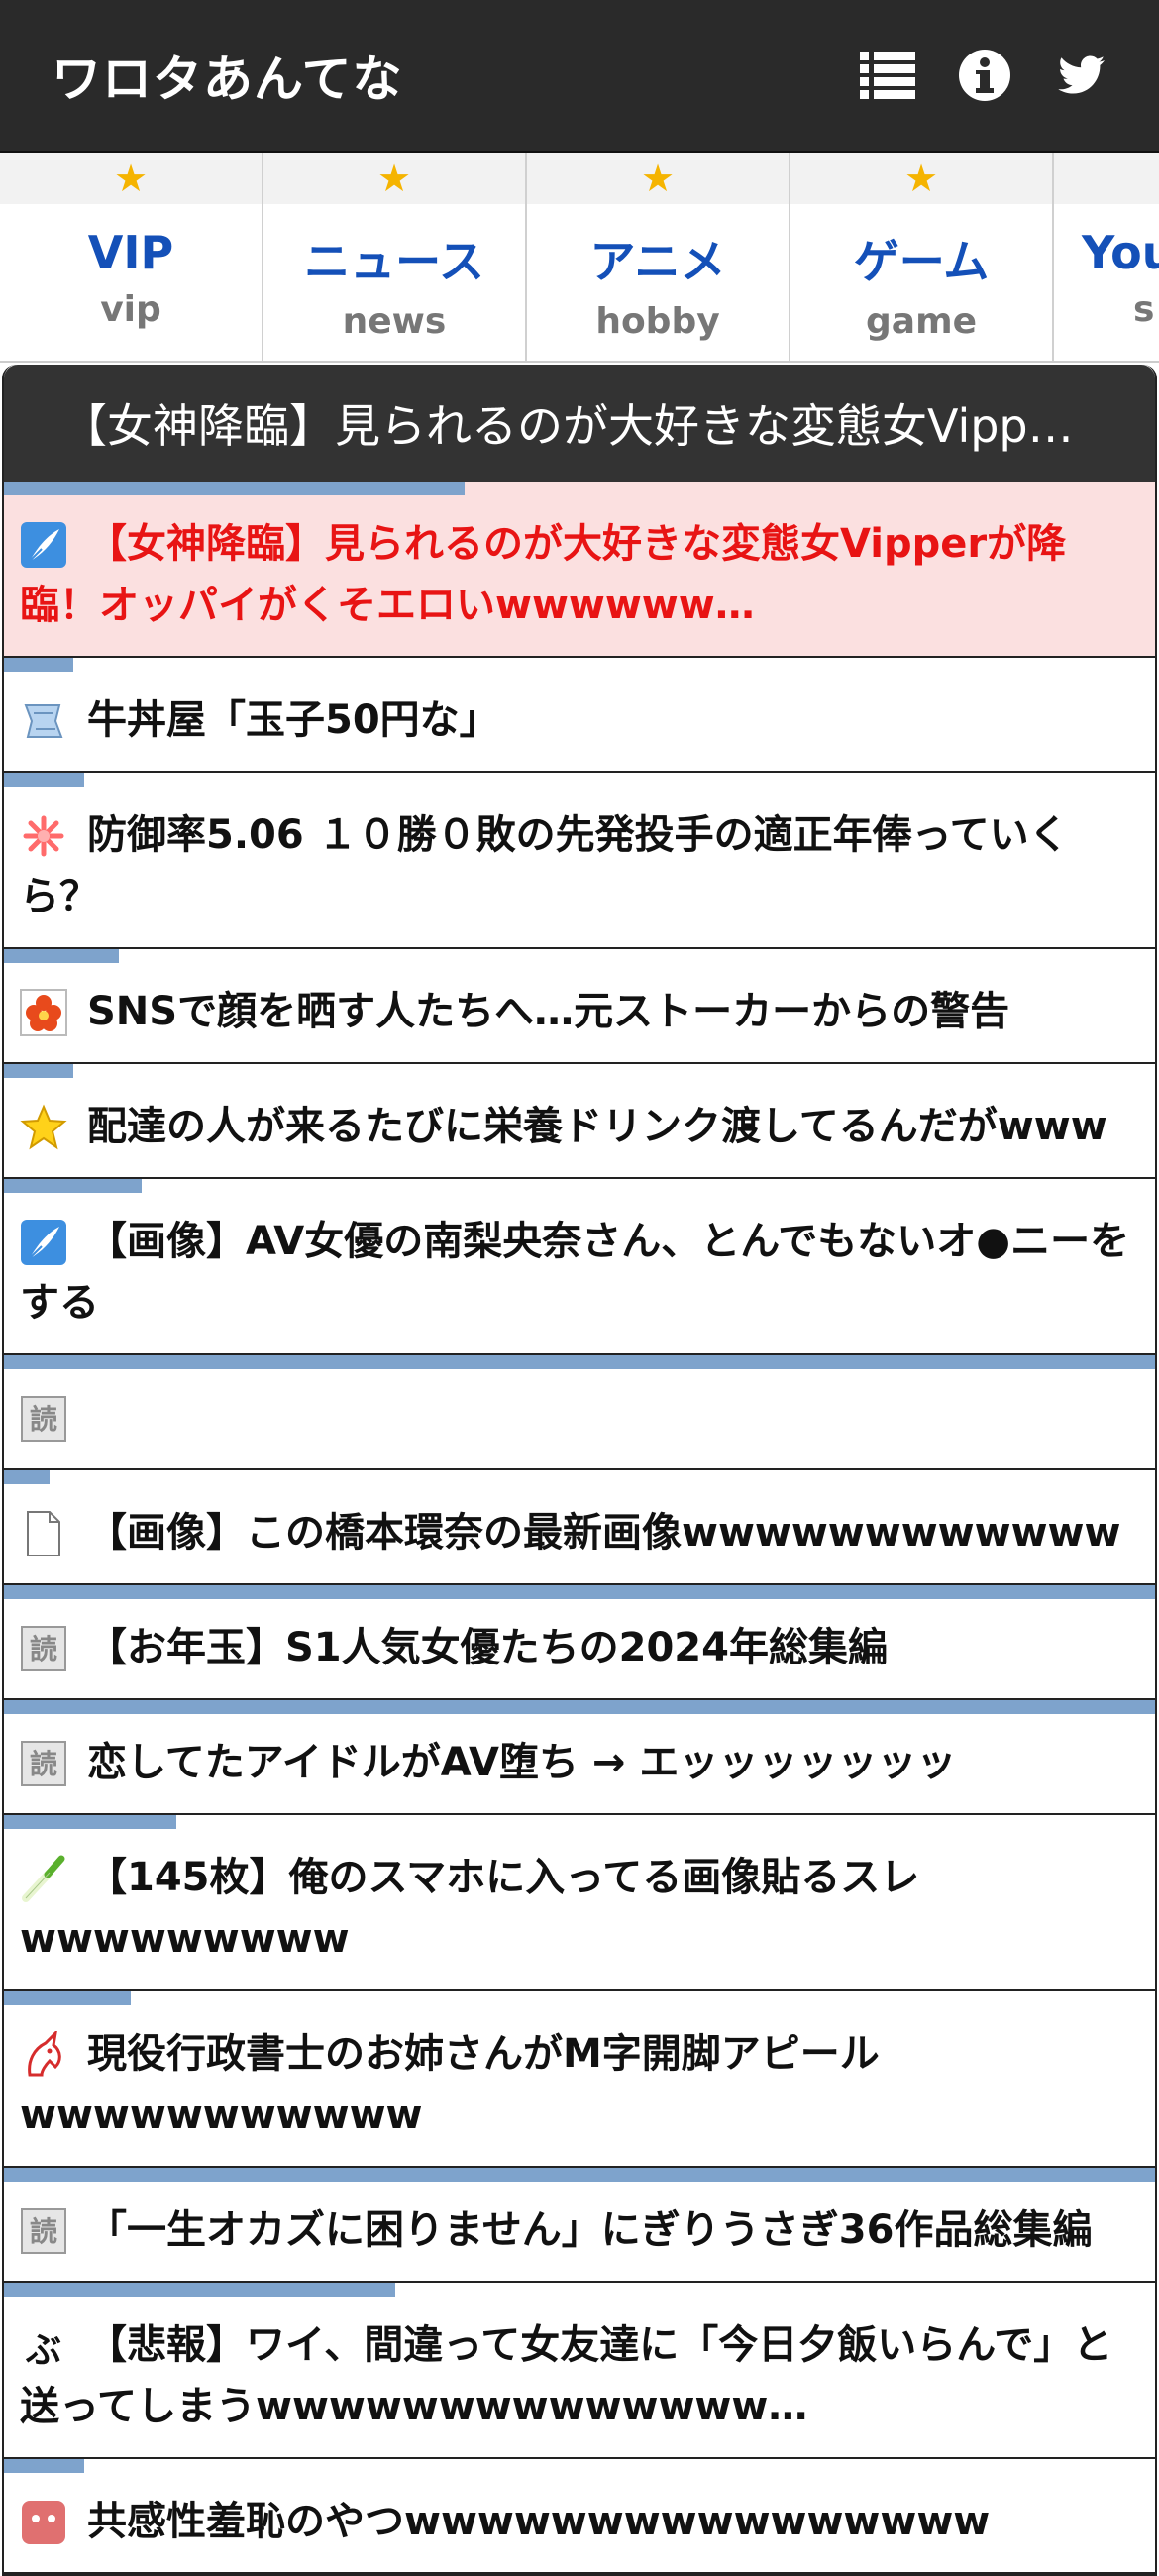 The height and width of the screenshot is (2576, 1159). What do you see at coordinates (450, 2084) in the screenshot?
I see `article-title: 現役行政書士のお姉さんがM字開脚アピール wwwwwwwwwww` at bounding box center [450, 2084].